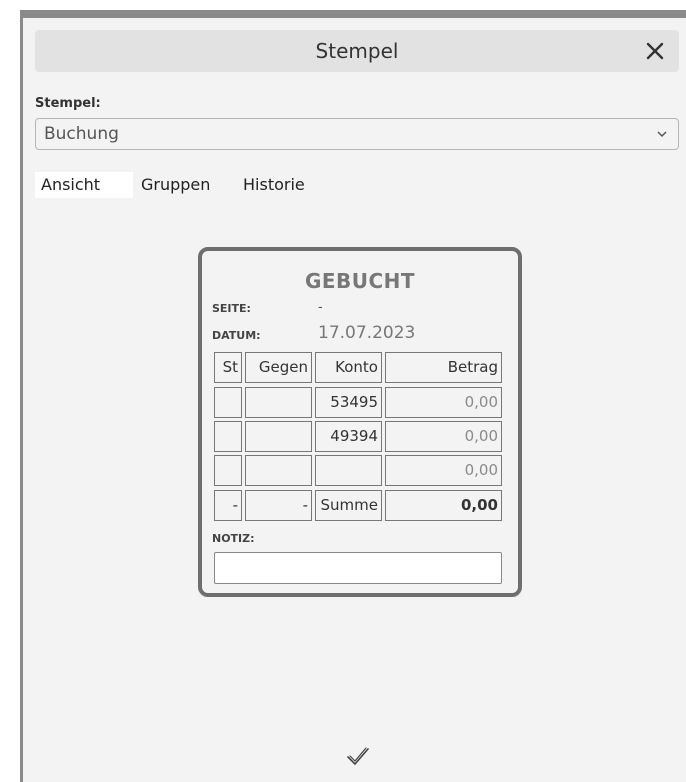  Describe the element at coordinates (443, 367) in the screenshot. I see `header-betrag: Betrag` at that location.